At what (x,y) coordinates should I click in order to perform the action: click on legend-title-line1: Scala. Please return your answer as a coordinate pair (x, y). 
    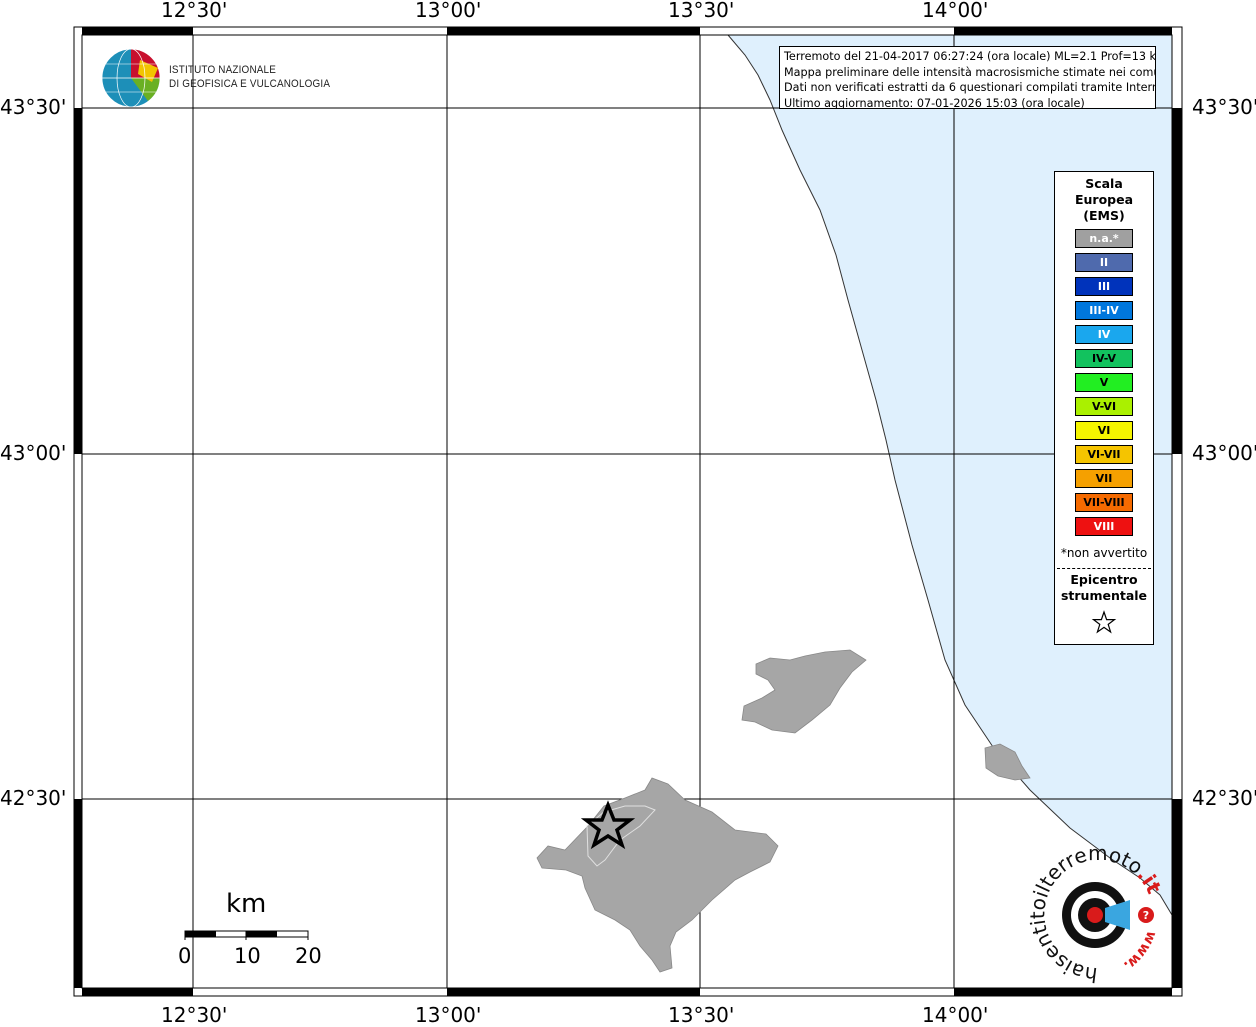
    Looking at the image, I should click on (1104, 183).